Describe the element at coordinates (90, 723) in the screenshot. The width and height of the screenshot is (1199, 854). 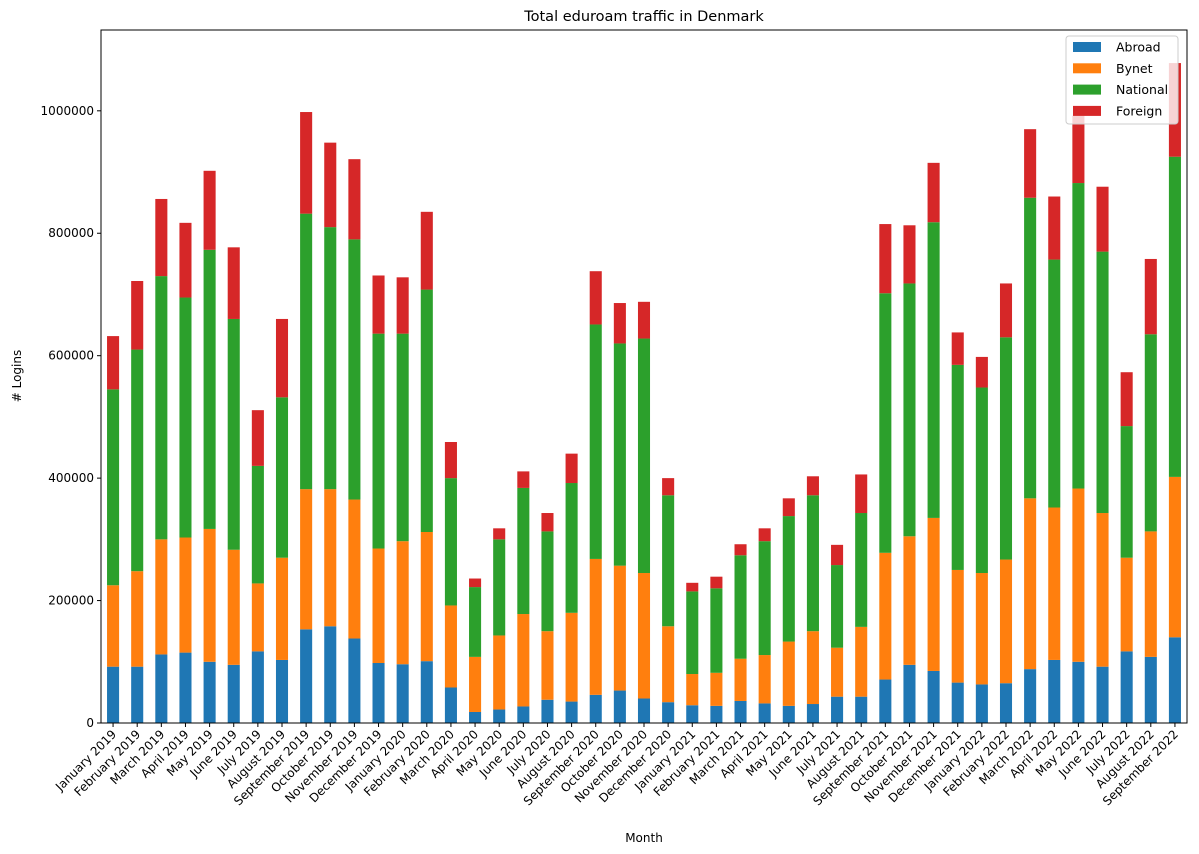
I see `y-tick-label: 0` at that location.